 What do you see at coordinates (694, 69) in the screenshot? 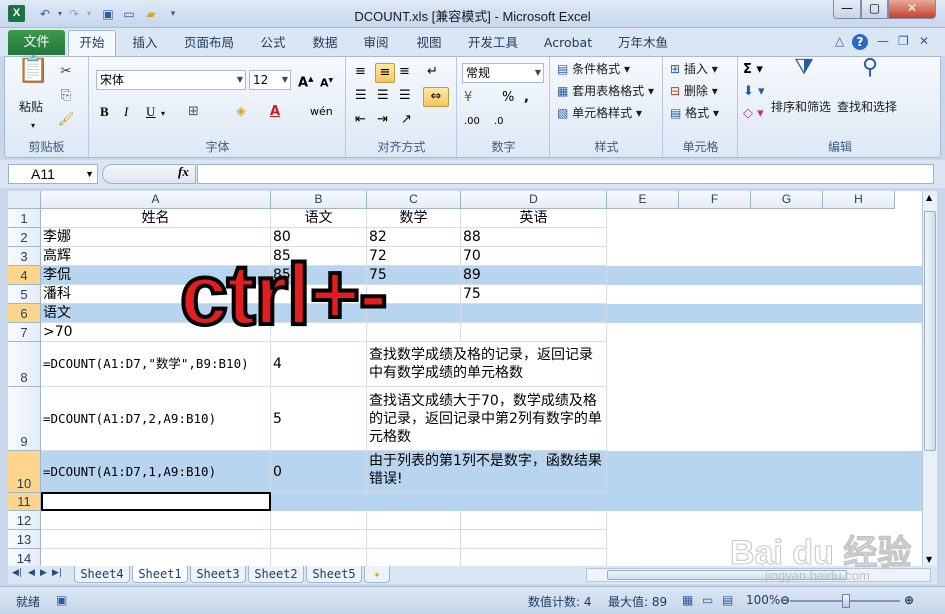
I see `insert-cells-button: ⊞ 插入 ▾` at bounding box center [694, 69].